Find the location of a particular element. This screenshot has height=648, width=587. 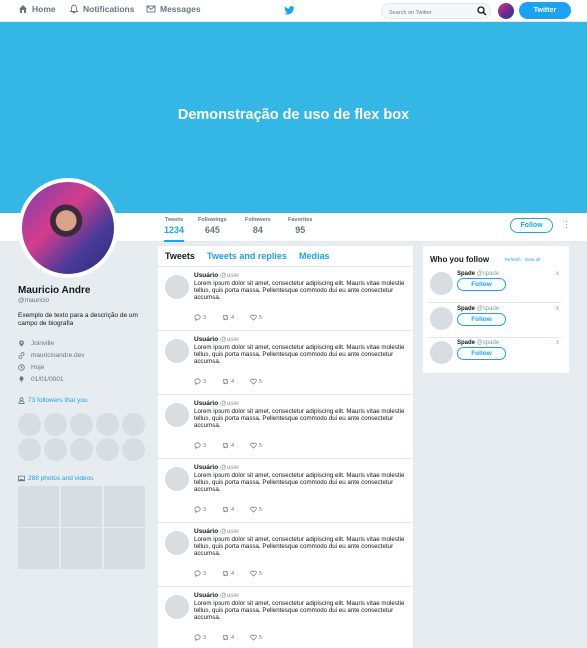

nav-notifications: Notifications is located at coordinates (101, 9).